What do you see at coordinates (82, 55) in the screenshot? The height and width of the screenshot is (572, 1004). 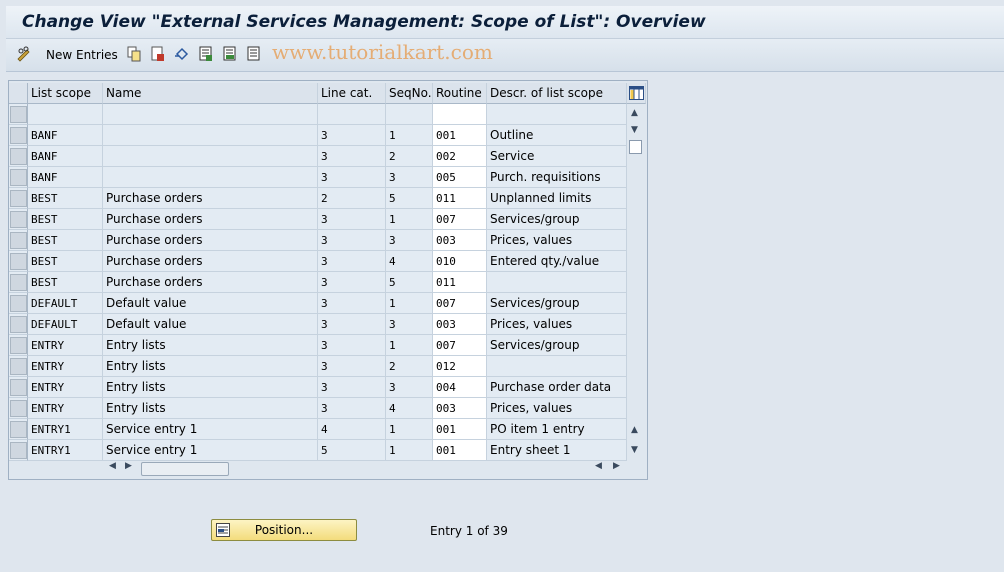 I see `new-entries-button: New Entries` at bounding box center [82, 55].